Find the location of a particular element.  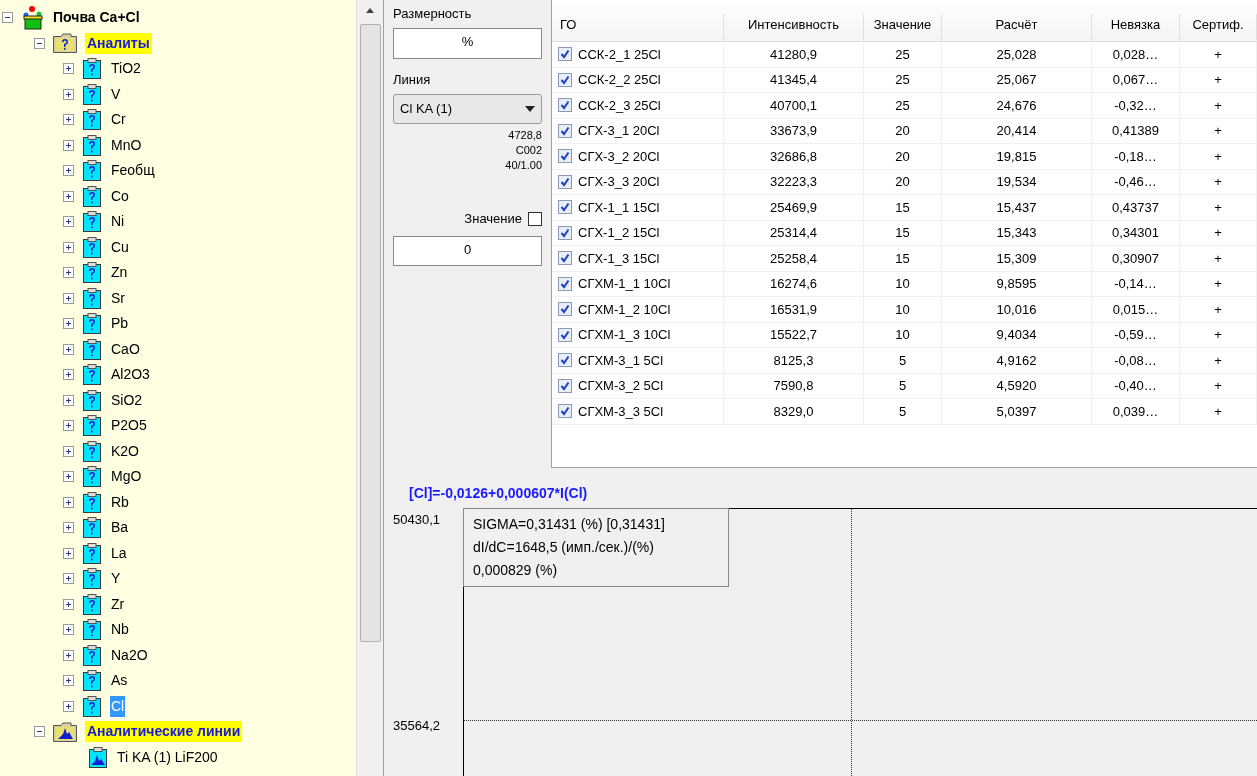

value-checkbox is located at coordinates (535, 218).